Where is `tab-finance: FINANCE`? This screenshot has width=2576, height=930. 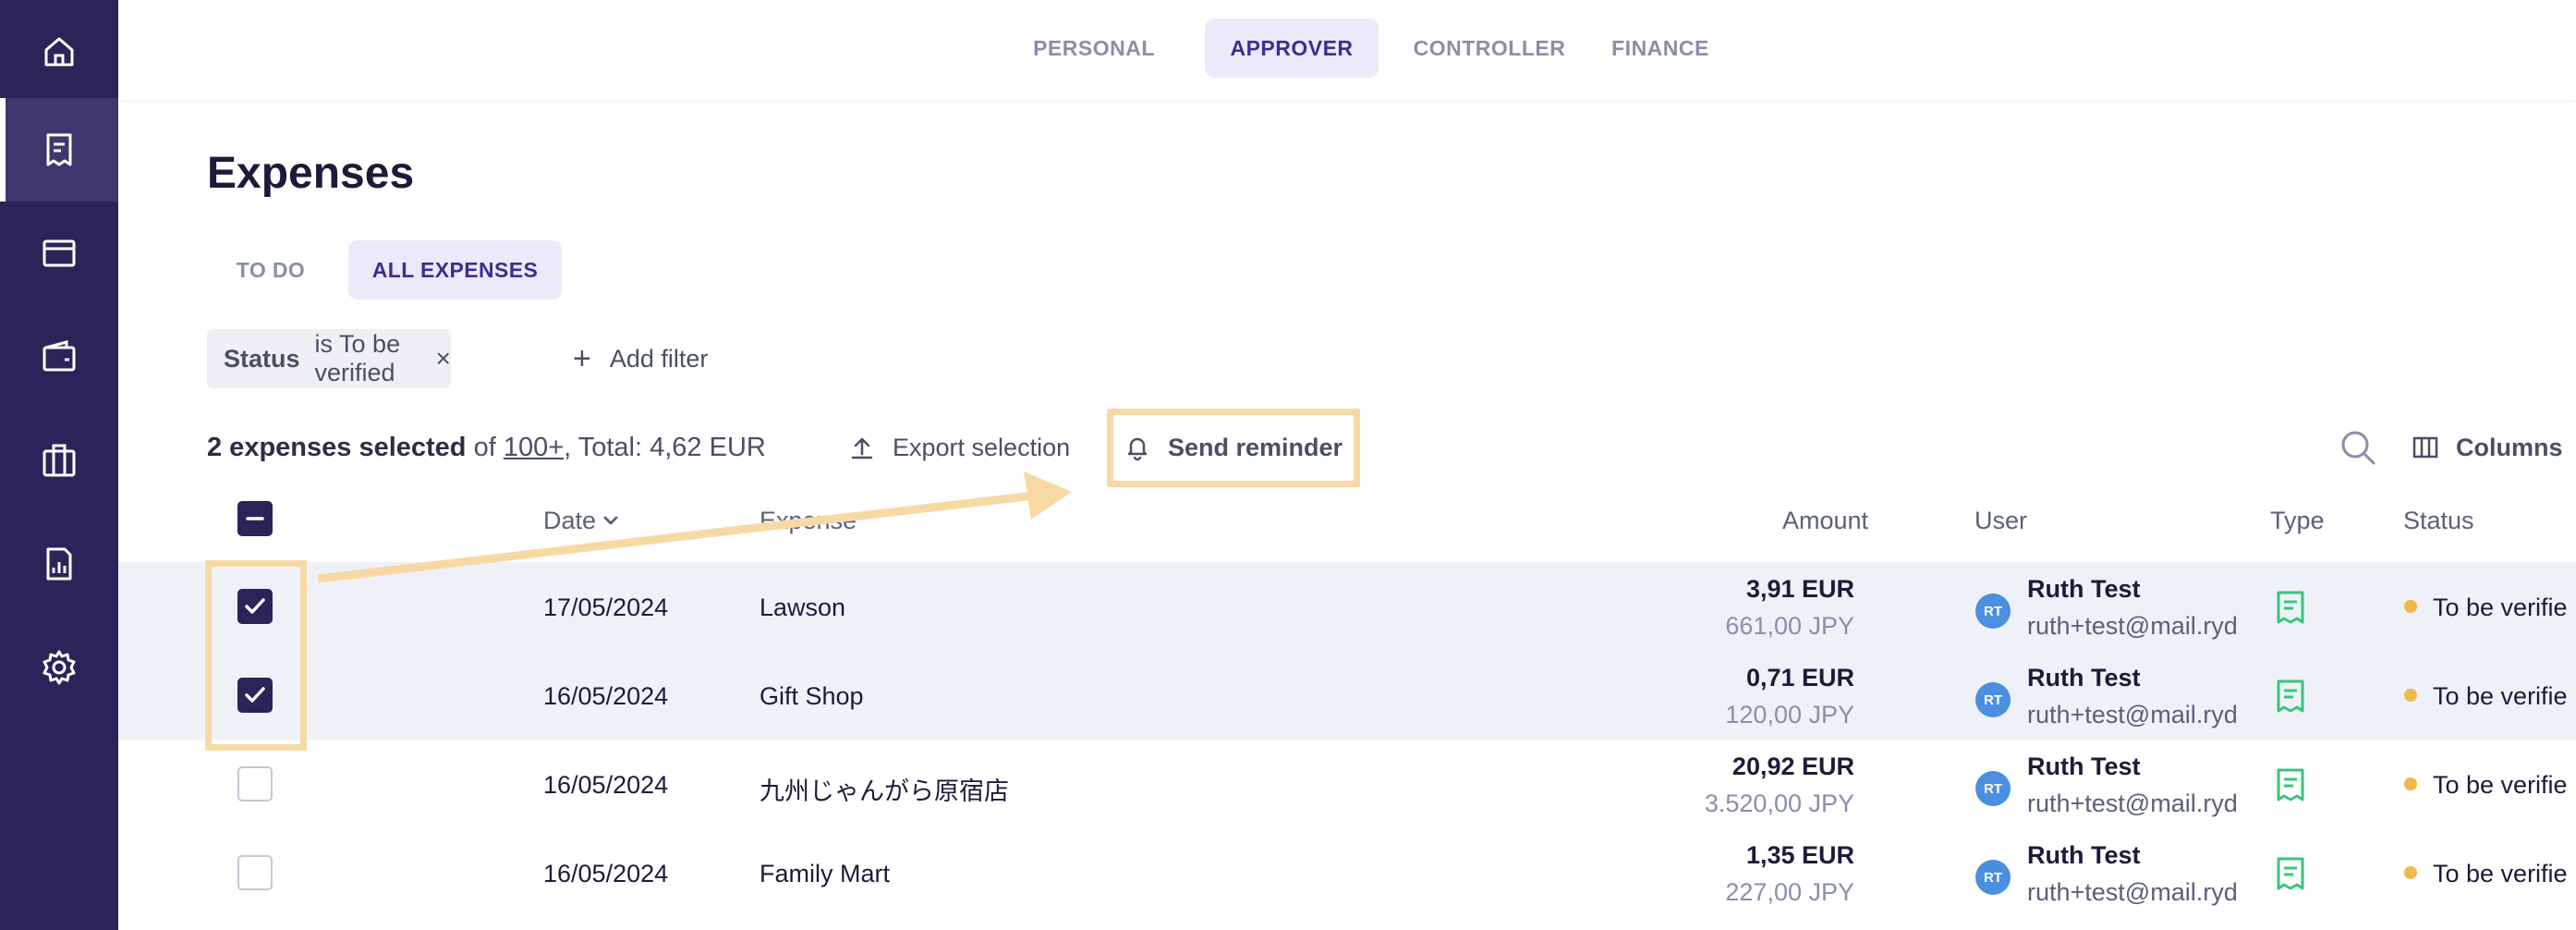 tab-finance: FINANCE is located at coordinates (1660, 48).